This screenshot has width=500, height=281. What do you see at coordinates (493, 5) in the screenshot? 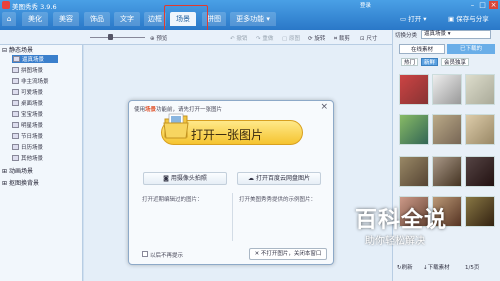
I see `close-icon: ×` at bounding box center [493, 5].